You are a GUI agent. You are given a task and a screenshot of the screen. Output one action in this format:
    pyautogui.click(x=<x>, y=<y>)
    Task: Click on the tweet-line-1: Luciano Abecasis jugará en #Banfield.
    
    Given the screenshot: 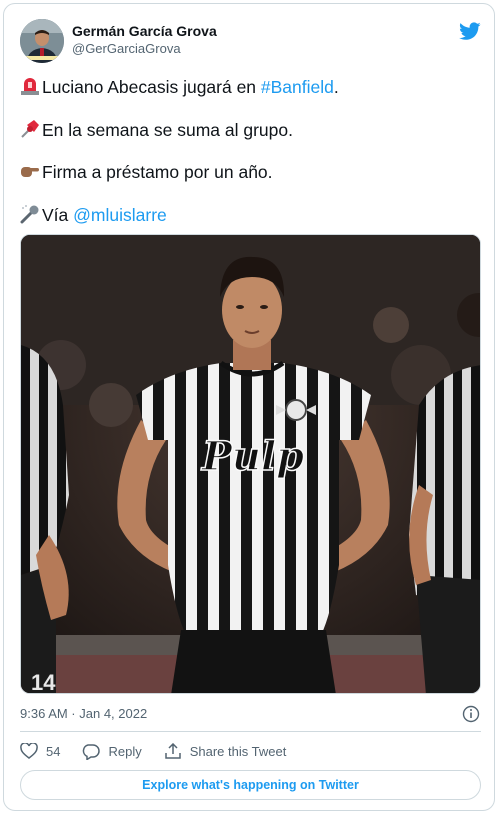 What is the action you would take?
    pyautogui.click(x=179, y=87)
    